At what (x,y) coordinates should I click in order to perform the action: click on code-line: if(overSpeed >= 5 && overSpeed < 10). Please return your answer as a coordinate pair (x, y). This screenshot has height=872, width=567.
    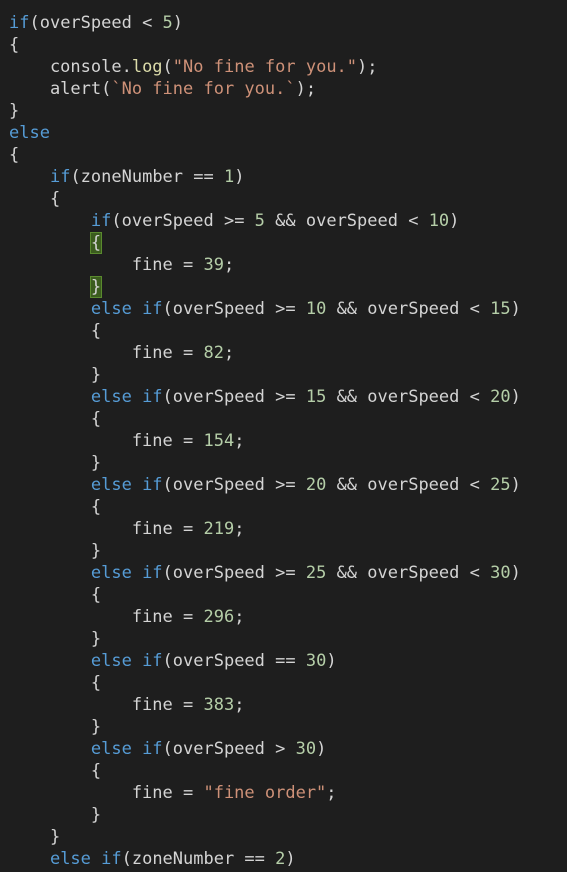
    Looking at the image, I should click on (283, 221).